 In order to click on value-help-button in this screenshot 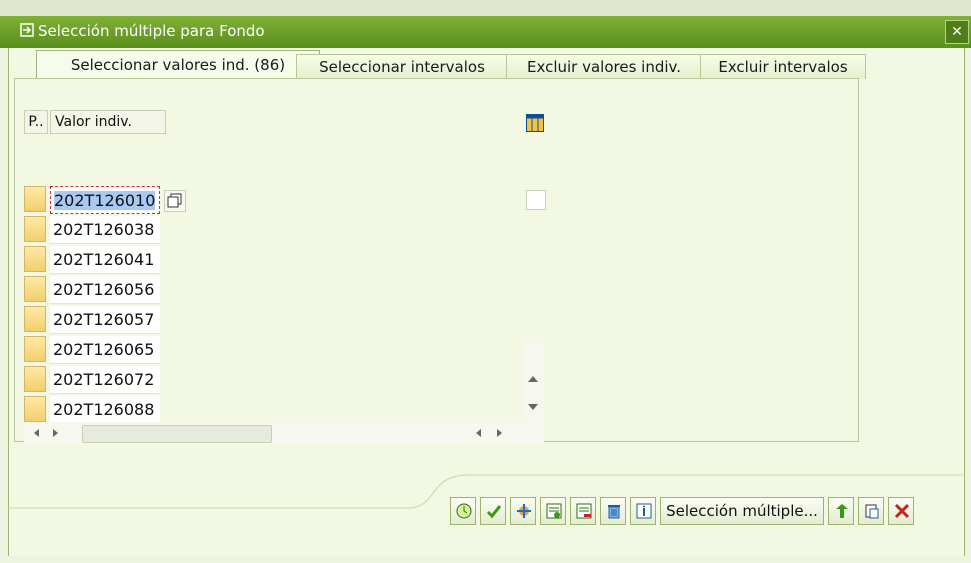, I will do `click(175, 201)`.